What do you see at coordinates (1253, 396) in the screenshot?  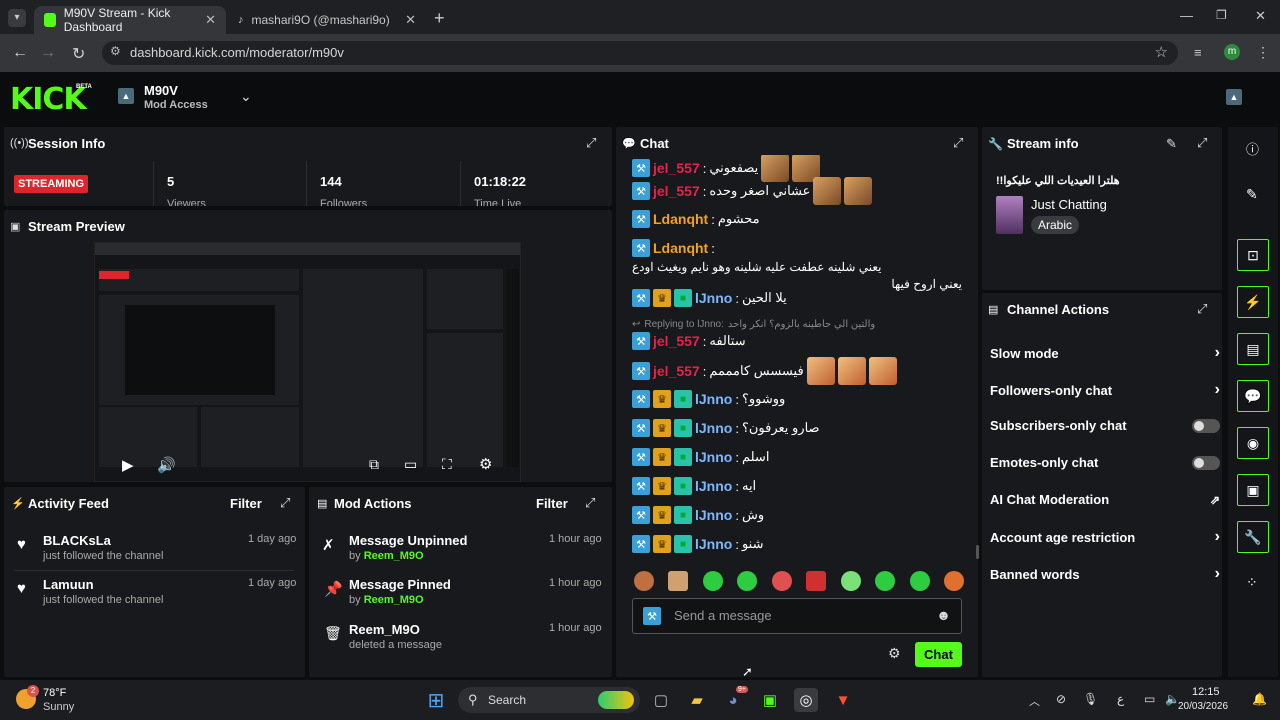 I see `chat-icon: 💬` at bounding box center [1253, 396].